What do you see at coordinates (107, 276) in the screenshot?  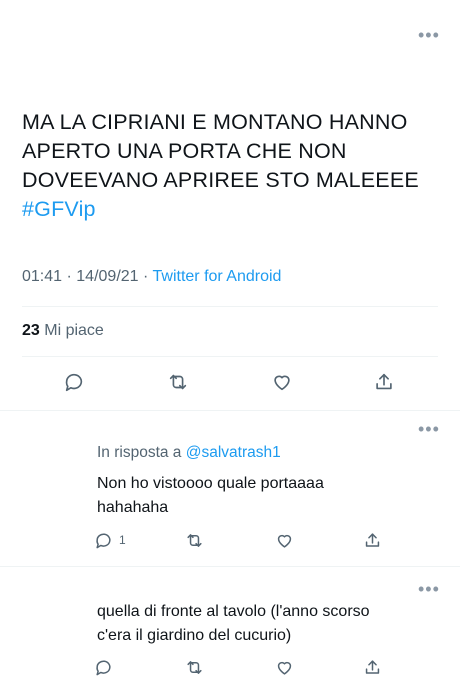 I see `tweet-date: 14/09/21` at bounding box center [107, 276].